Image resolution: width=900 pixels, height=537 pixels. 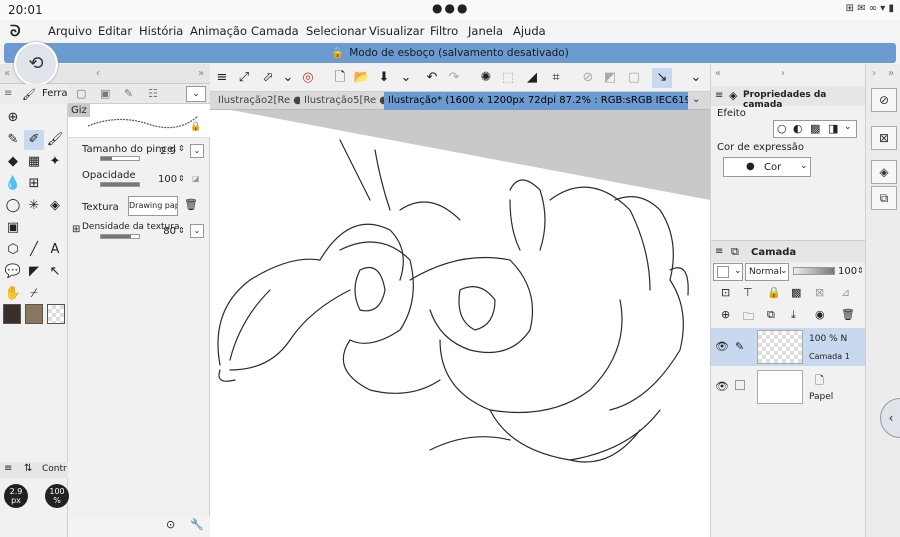 I want to click on delete-layer-icon: 🗑, so click(x=848, y=314).